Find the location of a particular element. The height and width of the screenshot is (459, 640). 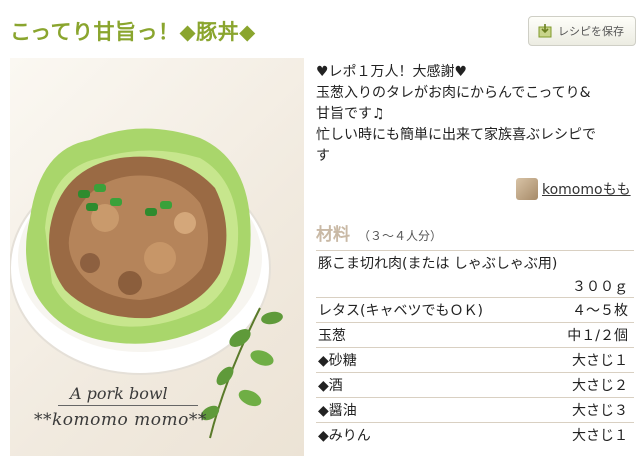

save-recipe-button: レシピを保存 is located at coordinates (582, 31).